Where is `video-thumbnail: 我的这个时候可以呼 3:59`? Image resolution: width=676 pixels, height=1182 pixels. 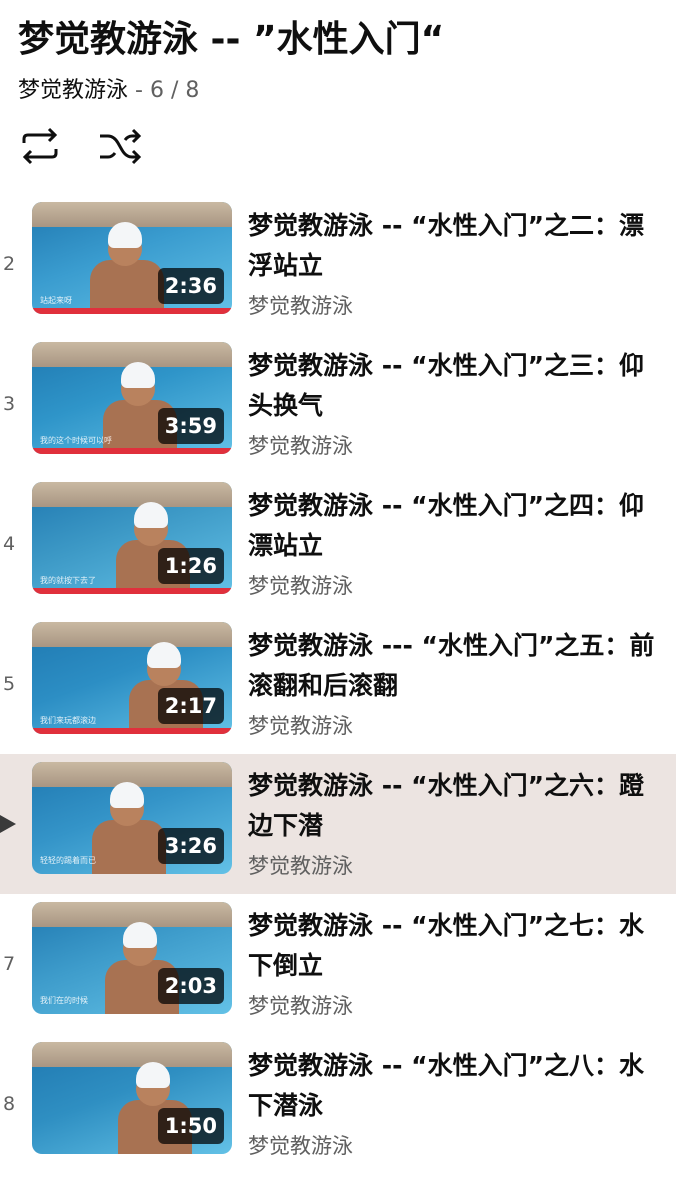
video-thumbnail: 我的这个时候可以呼 3:59 is located at coordinates (132, 398).